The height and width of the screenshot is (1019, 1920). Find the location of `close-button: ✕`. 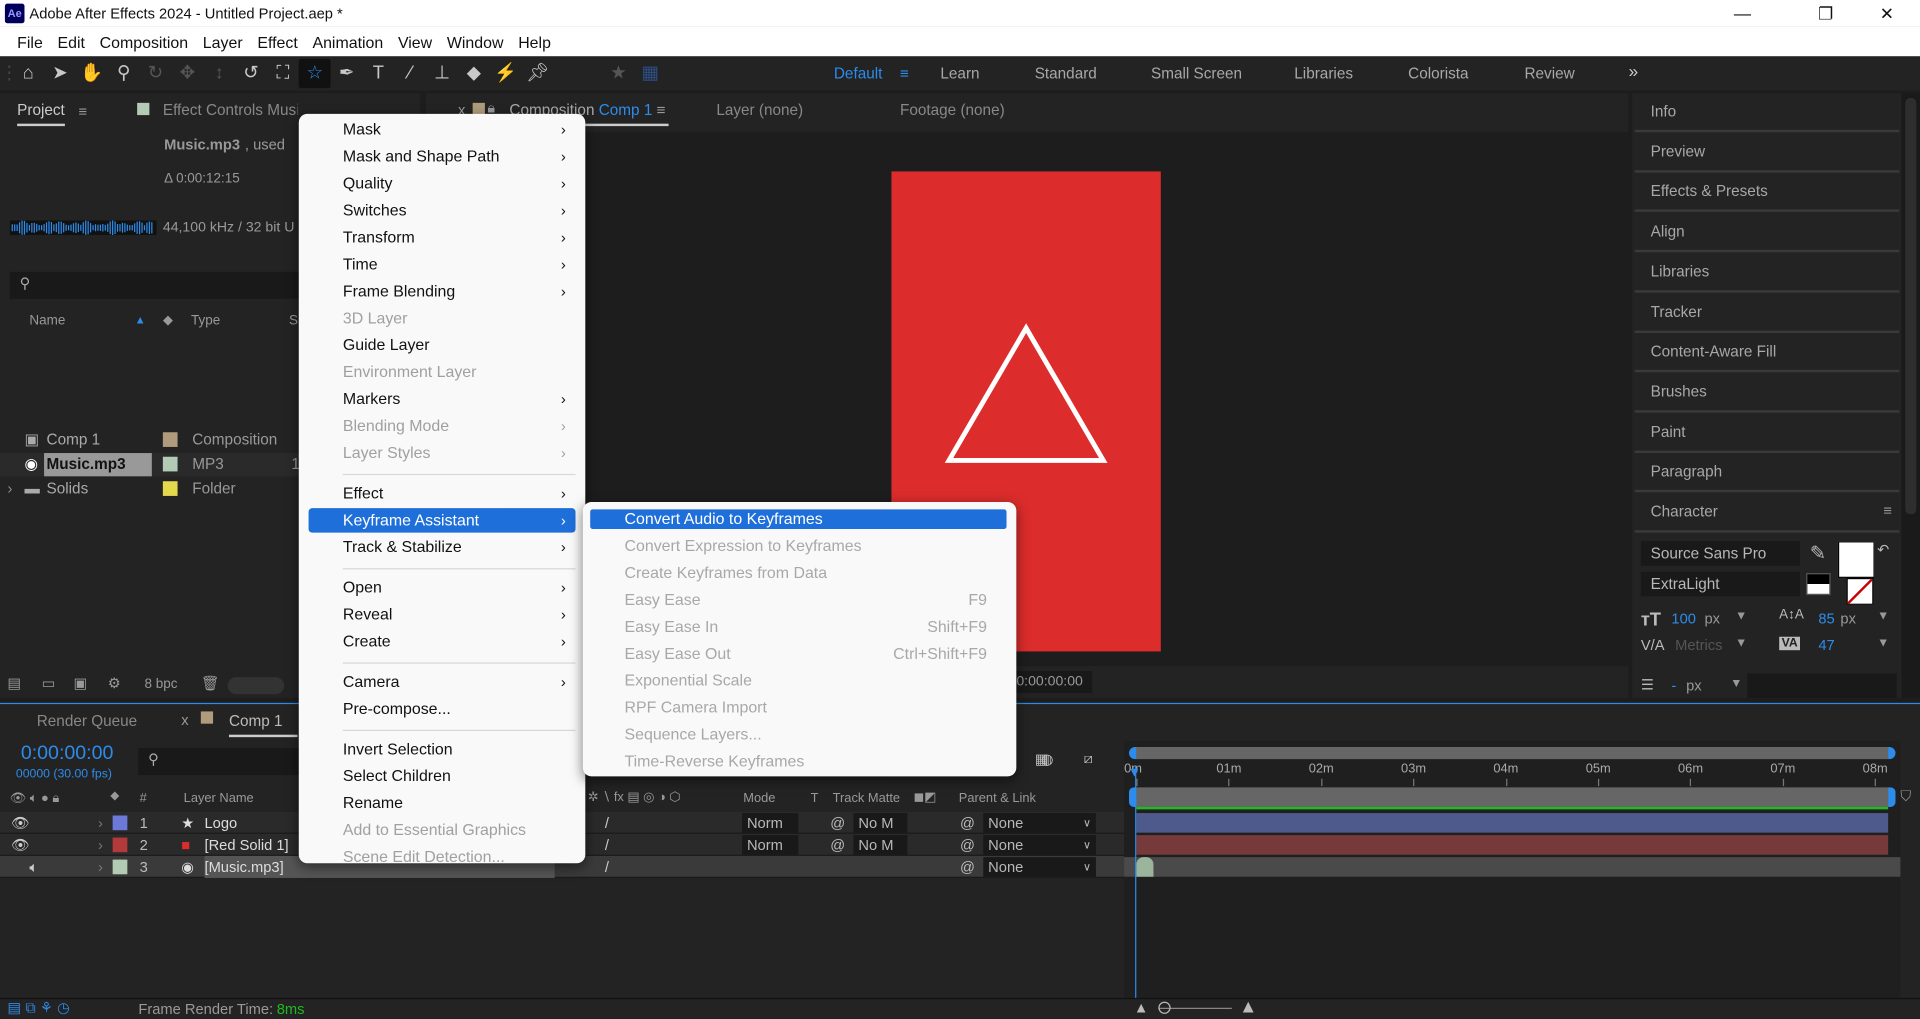

close-button: ✕ is located at coordinates (1887, 13).